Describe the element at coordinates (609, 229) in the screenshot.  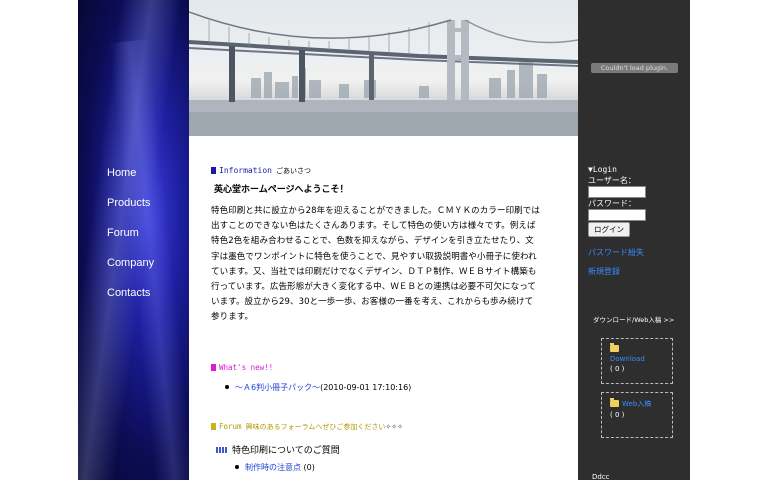
I see `login-button: ログイン` at that location.